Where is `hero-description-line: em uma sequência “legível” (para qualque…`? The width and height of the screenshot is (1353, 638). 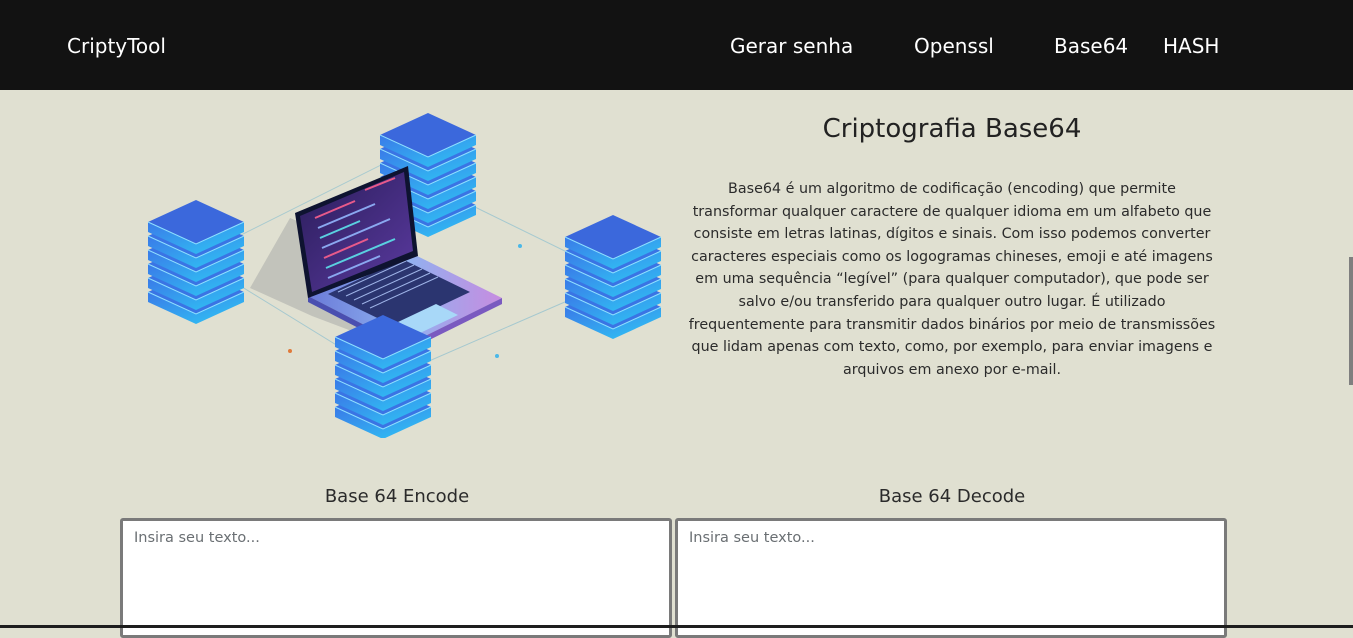 hero-description-line: em uma sequência “legível” (para qualque… is located at coordinates (952, 279).